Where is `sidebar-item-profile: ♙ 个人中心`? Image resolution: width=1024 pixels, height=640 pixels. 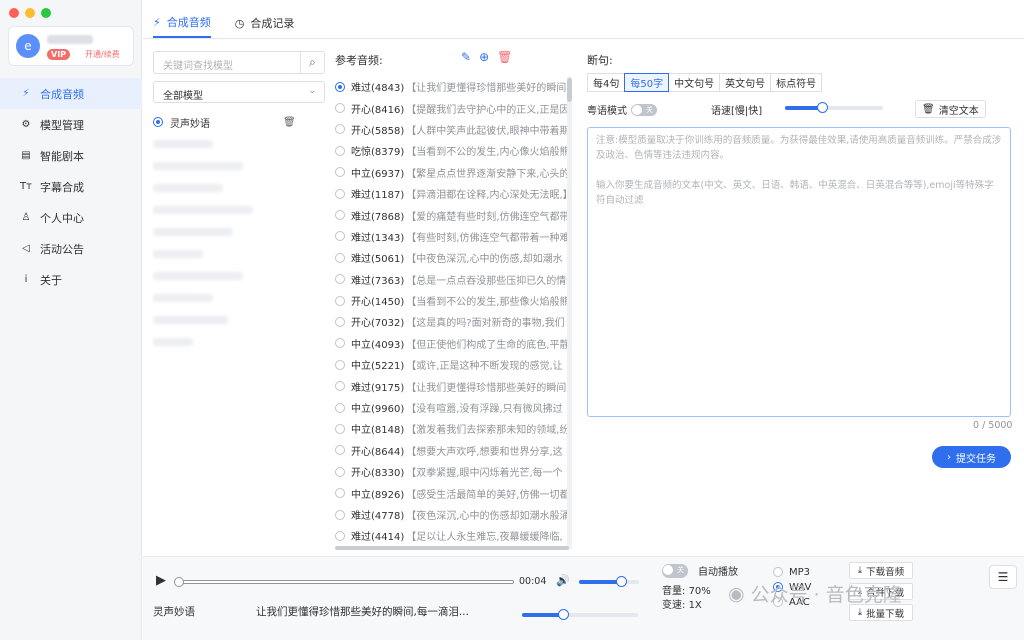
sidebar-item-profile: ♙ 个人中心 is located at coordinates (71, 217).